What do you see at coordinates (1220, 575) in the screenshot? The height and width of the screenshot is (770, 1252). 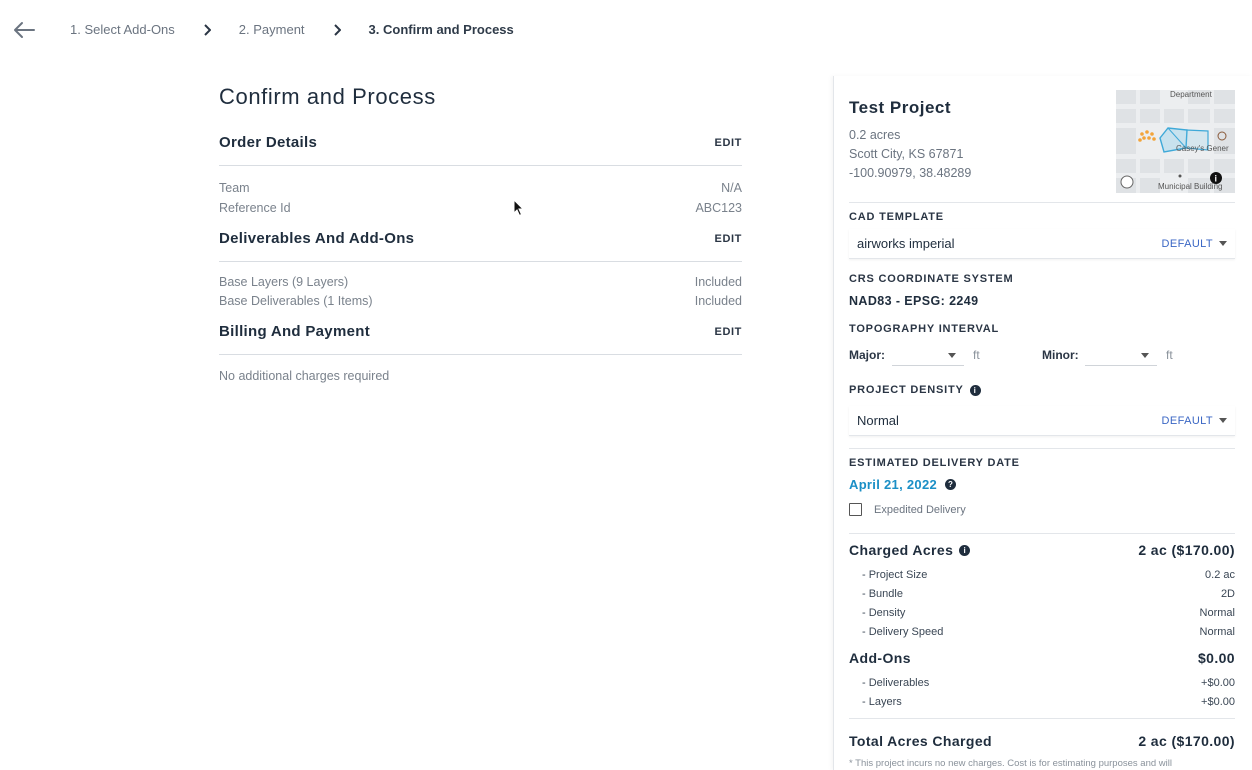 I see `cost-line-value: 0.2 ac` at bounding box center [1220, 575].